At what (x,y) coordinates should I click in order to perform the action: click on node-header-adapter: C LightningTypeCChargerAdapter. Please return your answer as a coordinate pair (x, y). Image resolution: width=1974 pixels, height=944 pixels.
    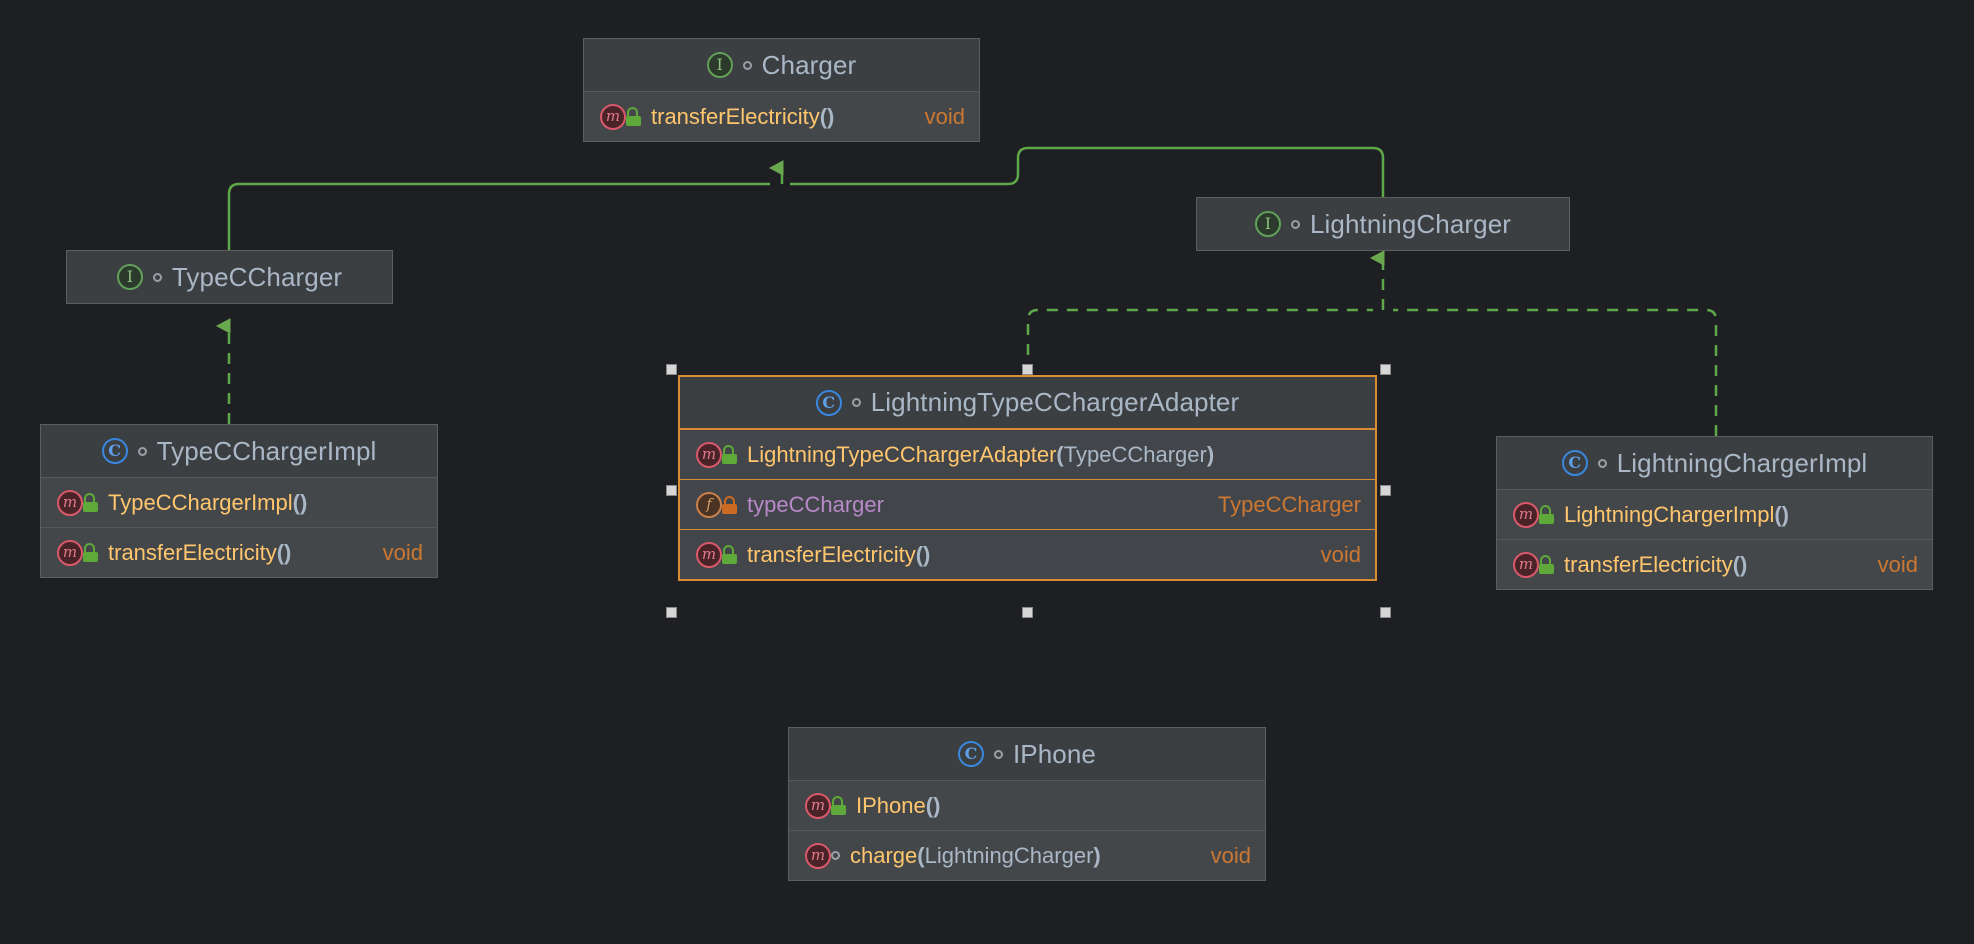
    Looking at the image, I should click on (1027, 403).